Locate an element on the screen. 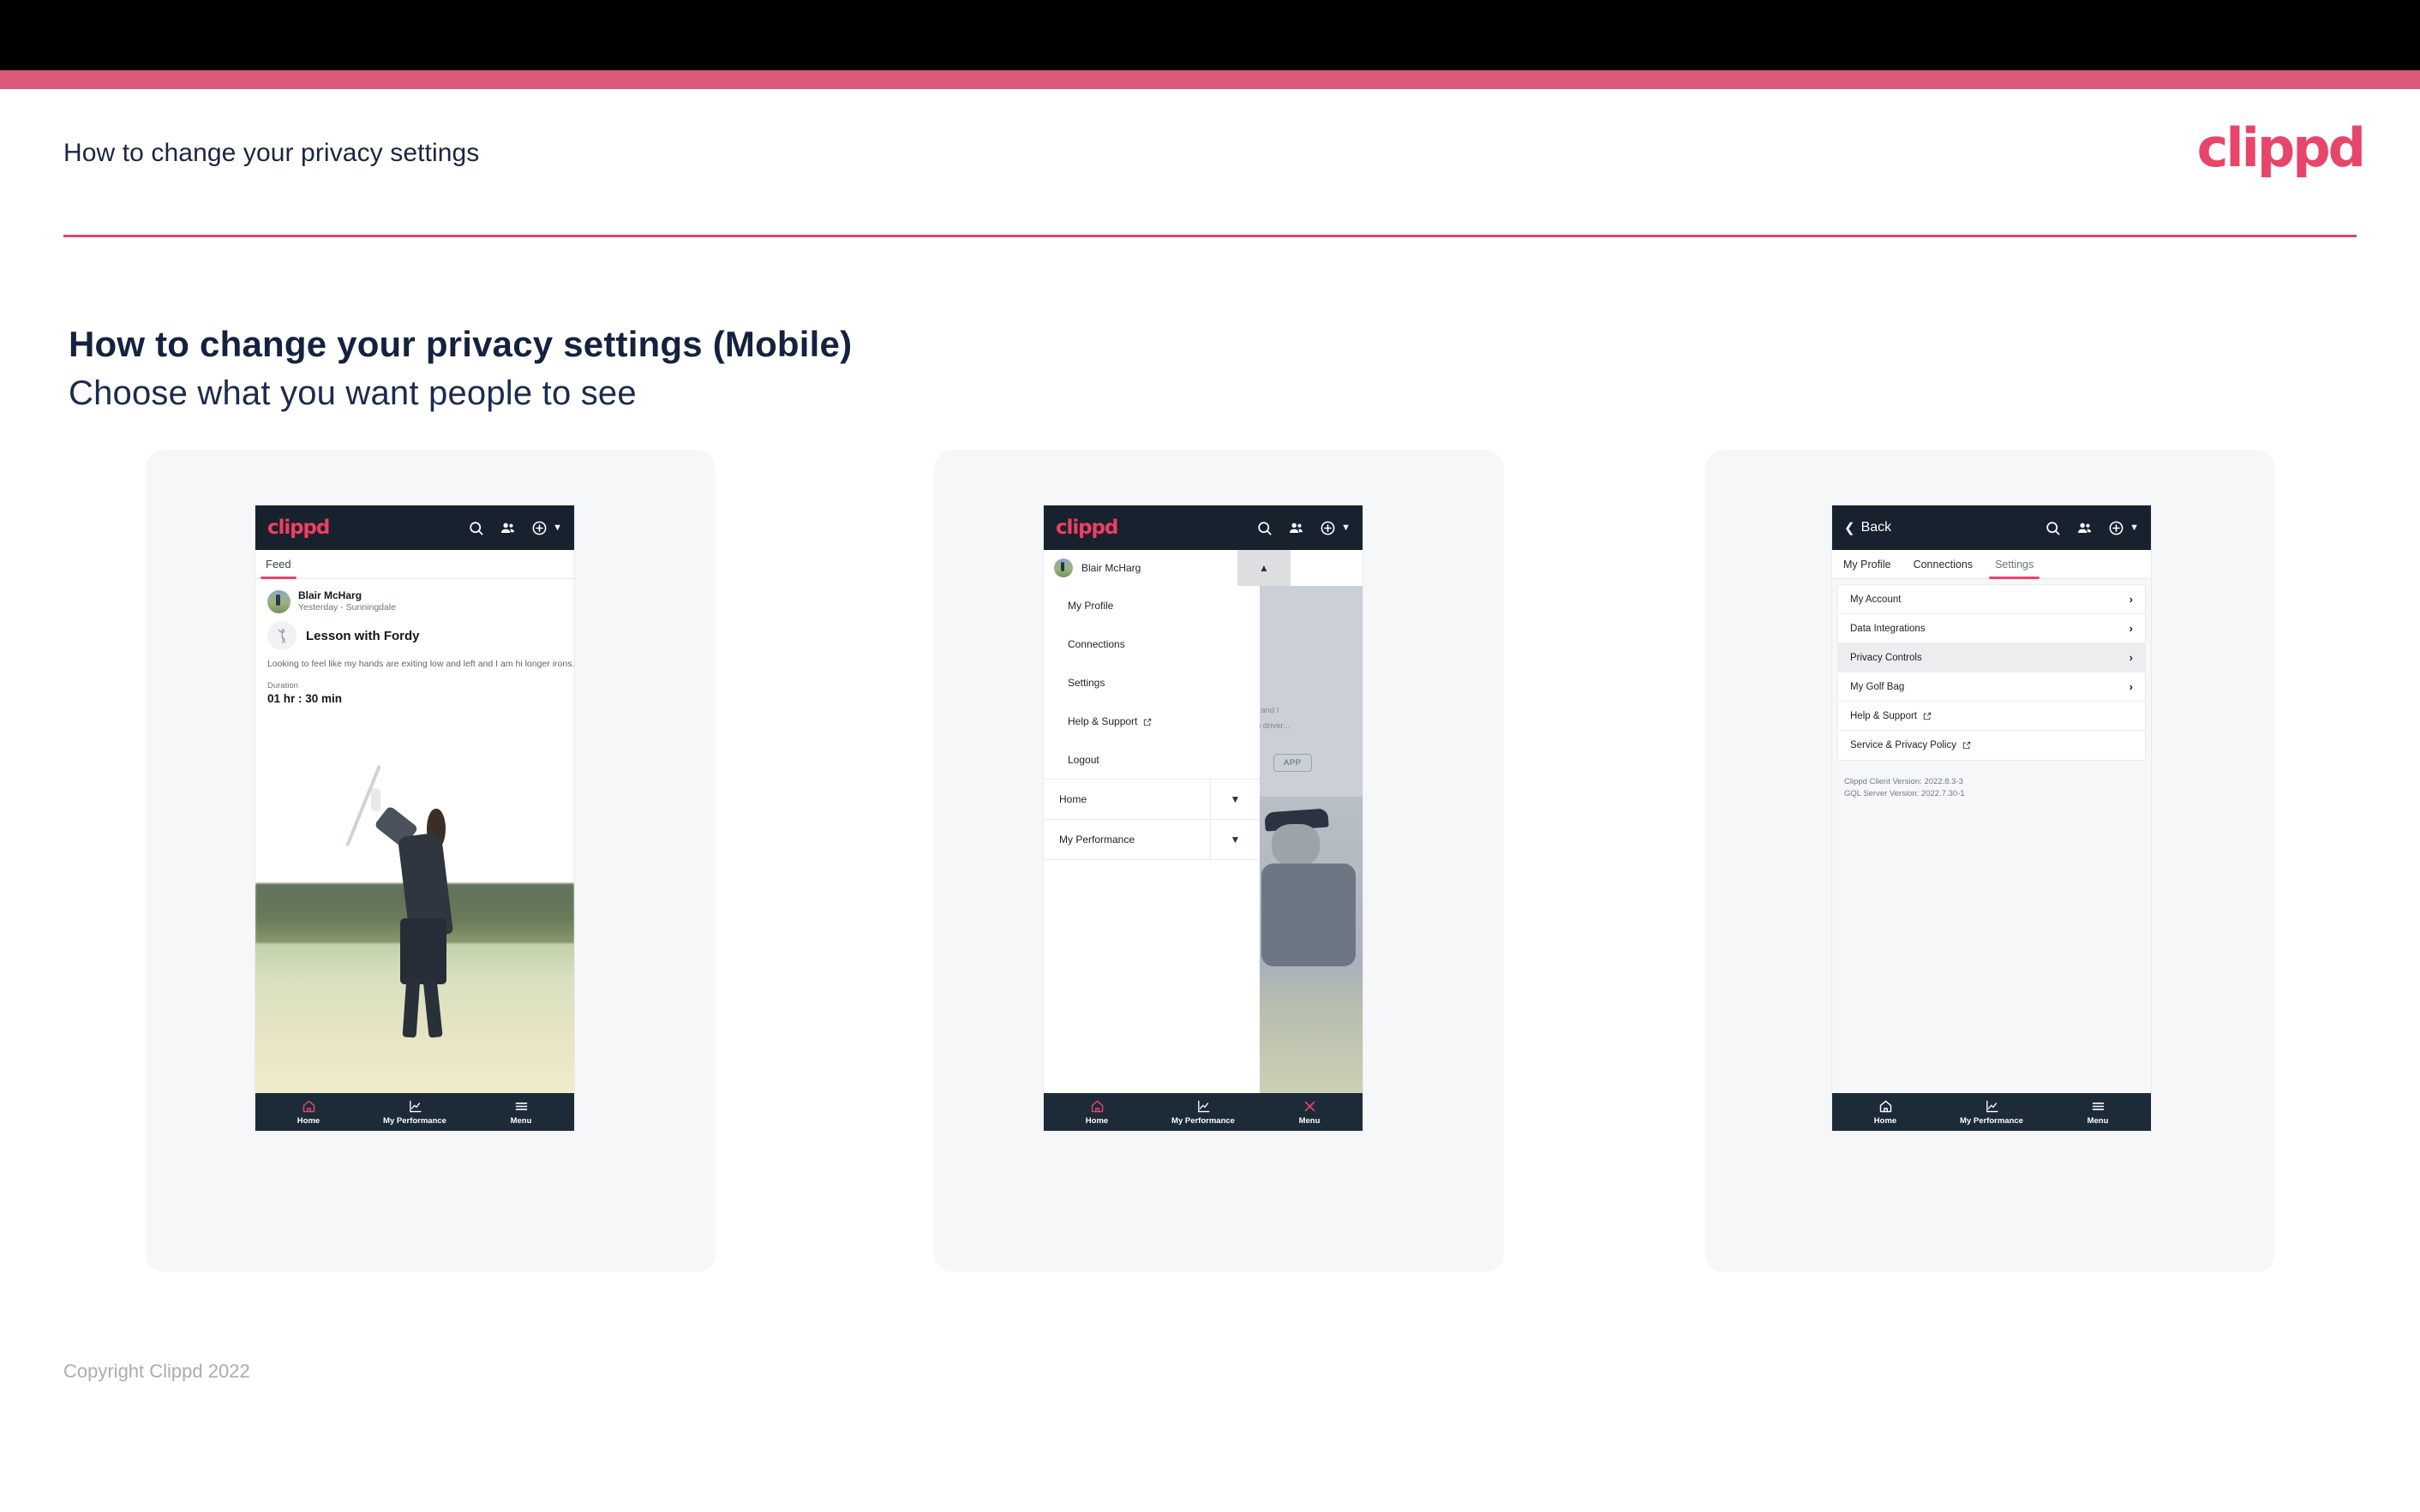 The width and height of the screenshot is (2420, 1512). tab-settings: Settings is located at coordinates (2014, 564).